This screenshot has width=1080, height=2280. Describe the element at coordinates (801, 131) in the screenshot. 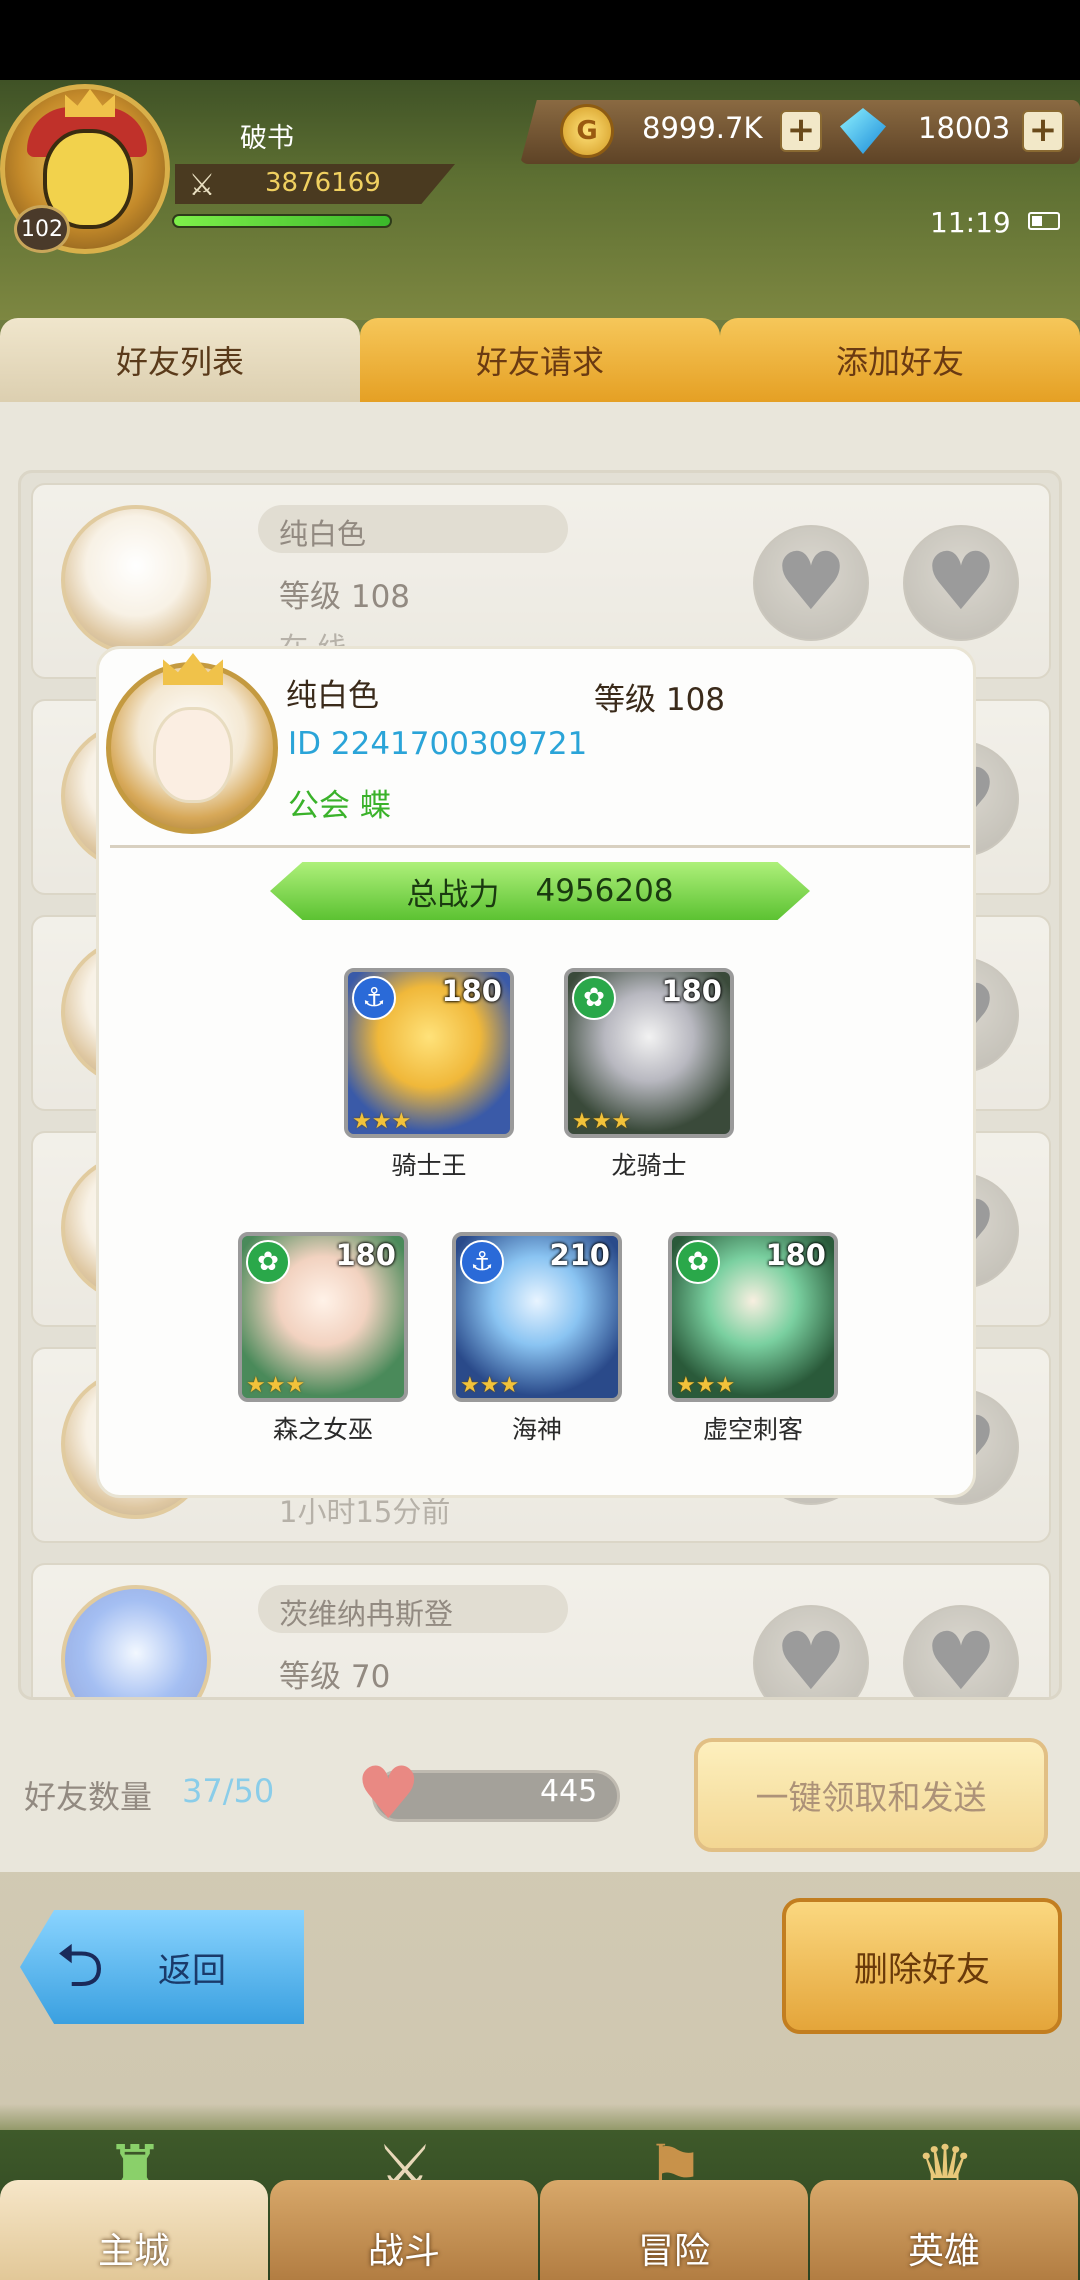

I see `add-gold-button: +` at that location.